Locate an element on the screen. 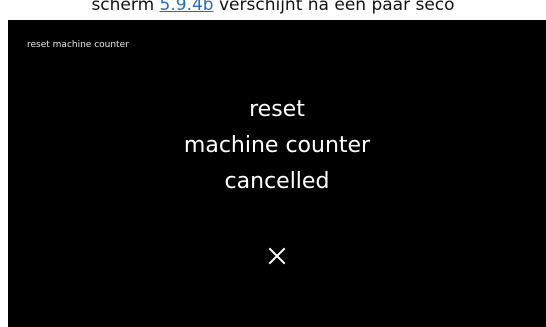 The width and height of the screenshot is (546, 327). caption-text-before: scherm is located at coordinates (125, 7).